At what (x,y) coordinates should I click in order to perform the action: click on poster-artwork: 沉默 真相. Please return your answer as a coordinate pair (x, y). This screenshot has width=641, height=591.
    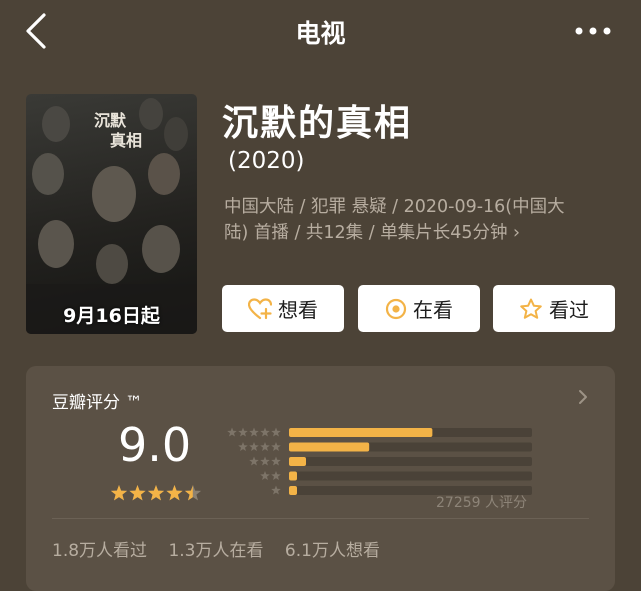
    Looking at the image, I should click on (111, 216).